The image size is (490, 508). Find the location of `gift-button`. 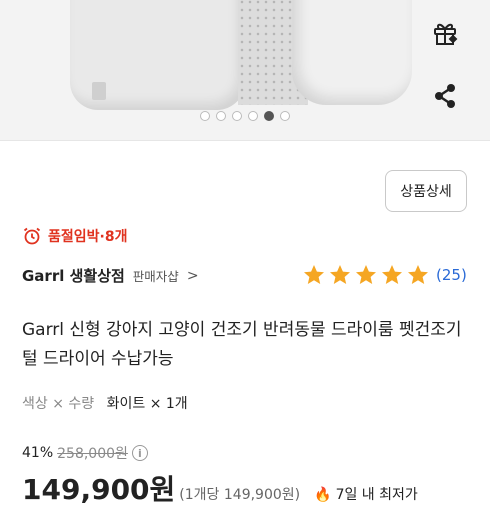

gift-button is located at coordinates (445, 33).